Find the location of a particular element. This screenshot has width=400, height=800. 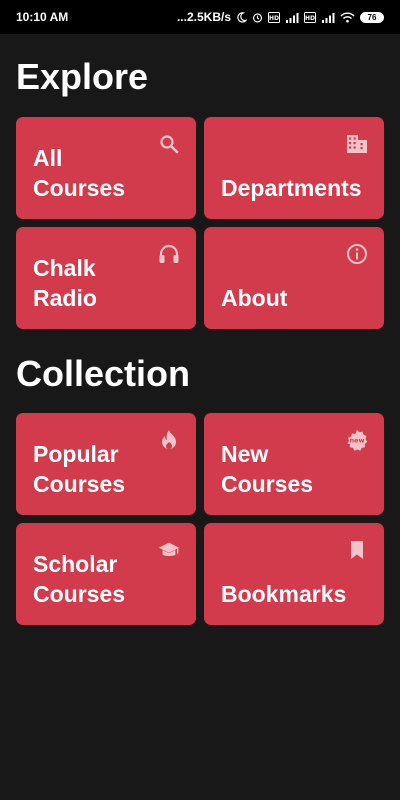

new-badge-icon: new is located at coordinates (357, 440).